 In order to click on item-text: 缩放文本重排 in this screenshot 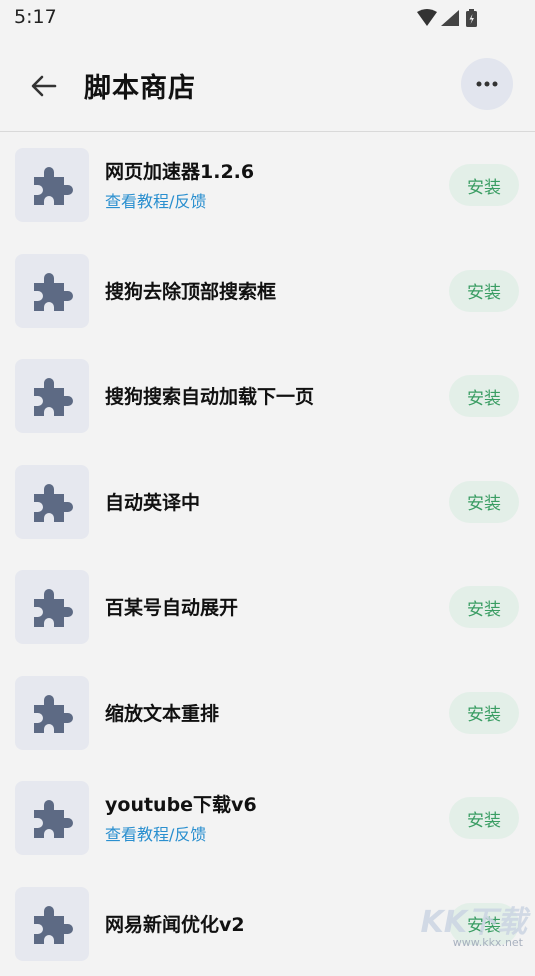, I will do `click(162, 713)`.